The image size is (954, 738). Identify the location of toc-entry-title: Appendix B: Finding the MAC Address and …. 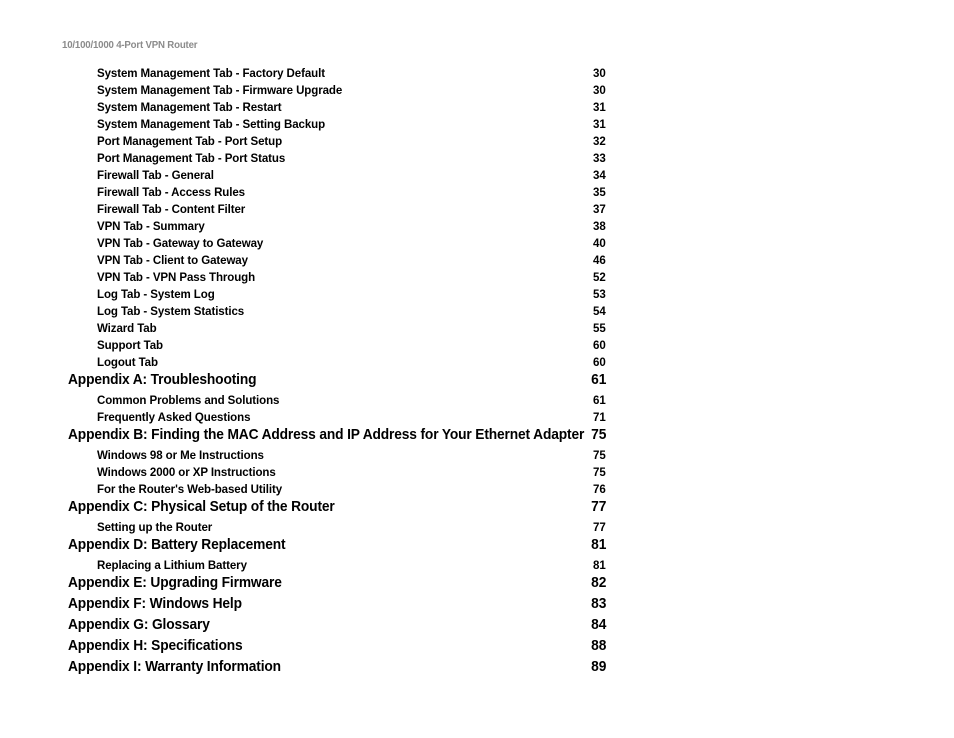
(326, 435).